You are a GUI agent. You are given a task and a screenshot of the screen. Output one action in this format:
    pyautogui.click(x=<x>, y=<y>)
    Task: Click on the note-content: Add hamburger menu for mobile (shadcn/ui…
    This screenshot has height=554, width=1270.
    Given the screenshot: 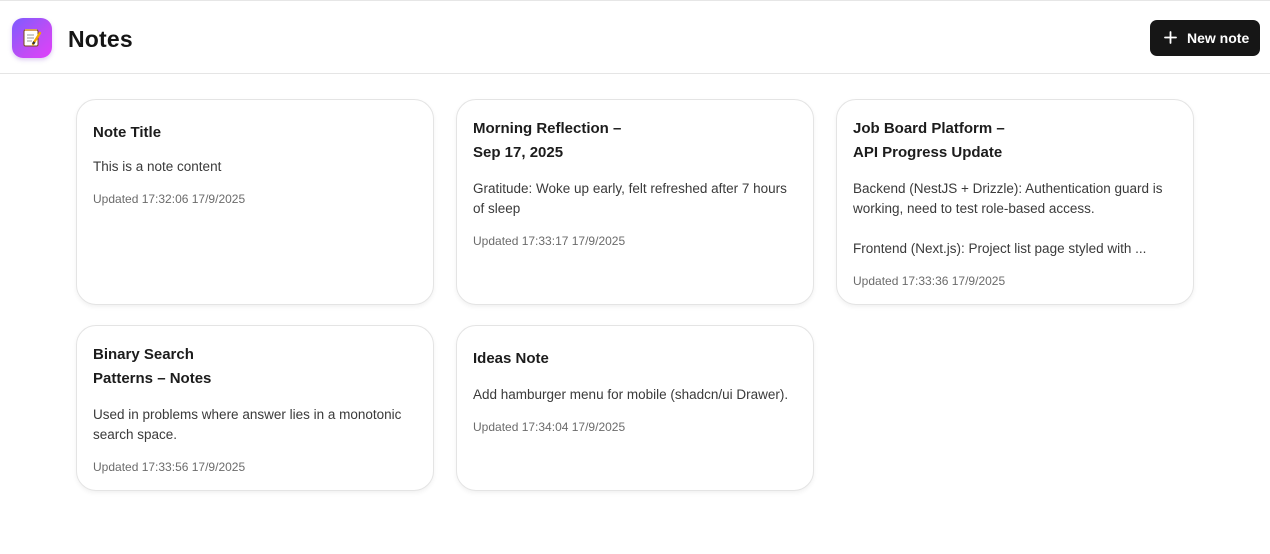 What is the action you would take?
    pyautogui.click(x=631, y=394)
    